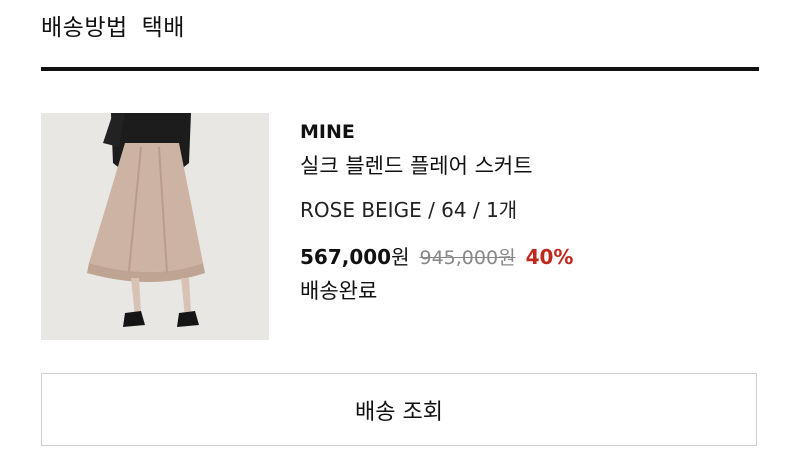  What do you see at coordinates (400, 257) in the screenshot?
I see `sale-price-unit: 원` at bounding box center [400, 257].